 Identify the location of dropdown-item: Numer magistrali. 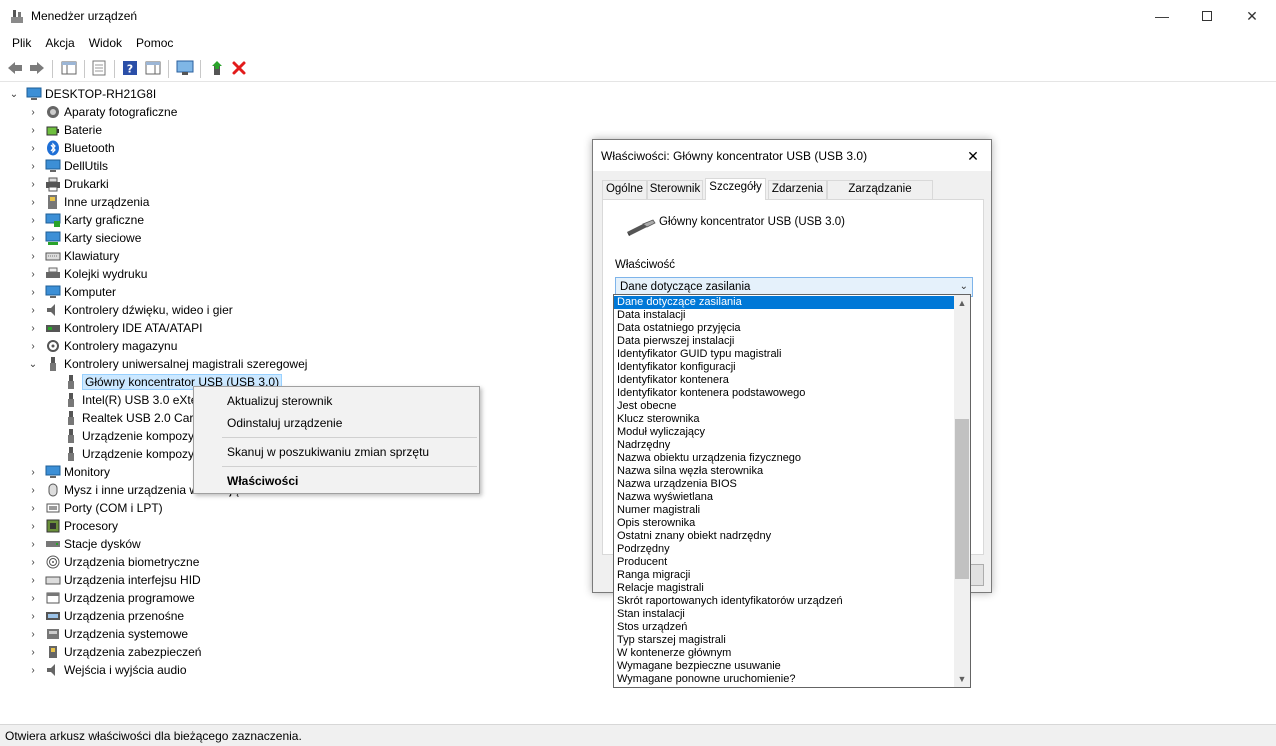
(784, 510).